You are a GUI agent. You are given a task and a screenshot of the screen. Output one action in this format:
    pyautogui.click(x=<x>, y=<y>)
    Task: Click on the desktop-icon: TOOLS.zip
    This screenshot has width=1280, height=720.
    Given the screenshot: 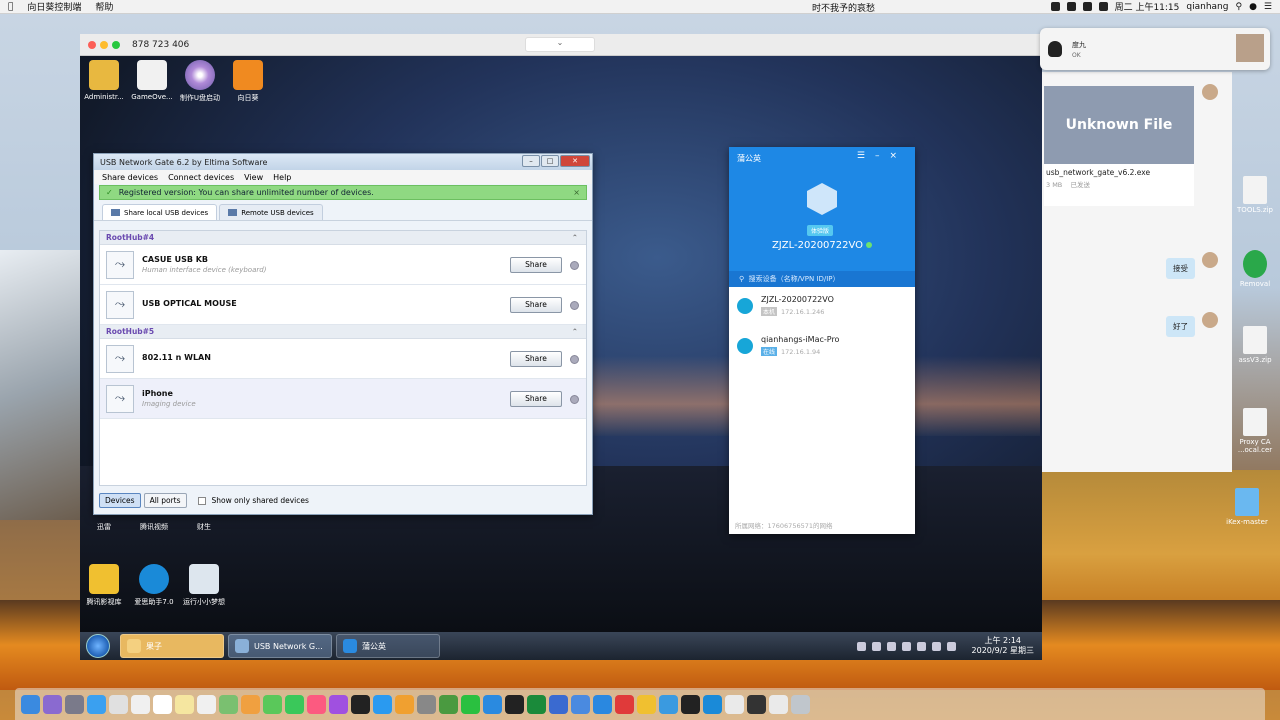 What is the action you would take?
    pyautogui.click(x=1255, y=195)
    